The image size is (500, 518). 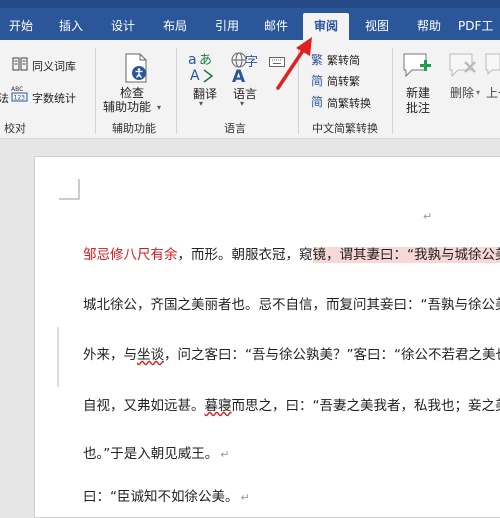 What do you see at coordinates (192, 60) in the screenshot?
I see `svg-text: a` at bounding box center [192, 60].